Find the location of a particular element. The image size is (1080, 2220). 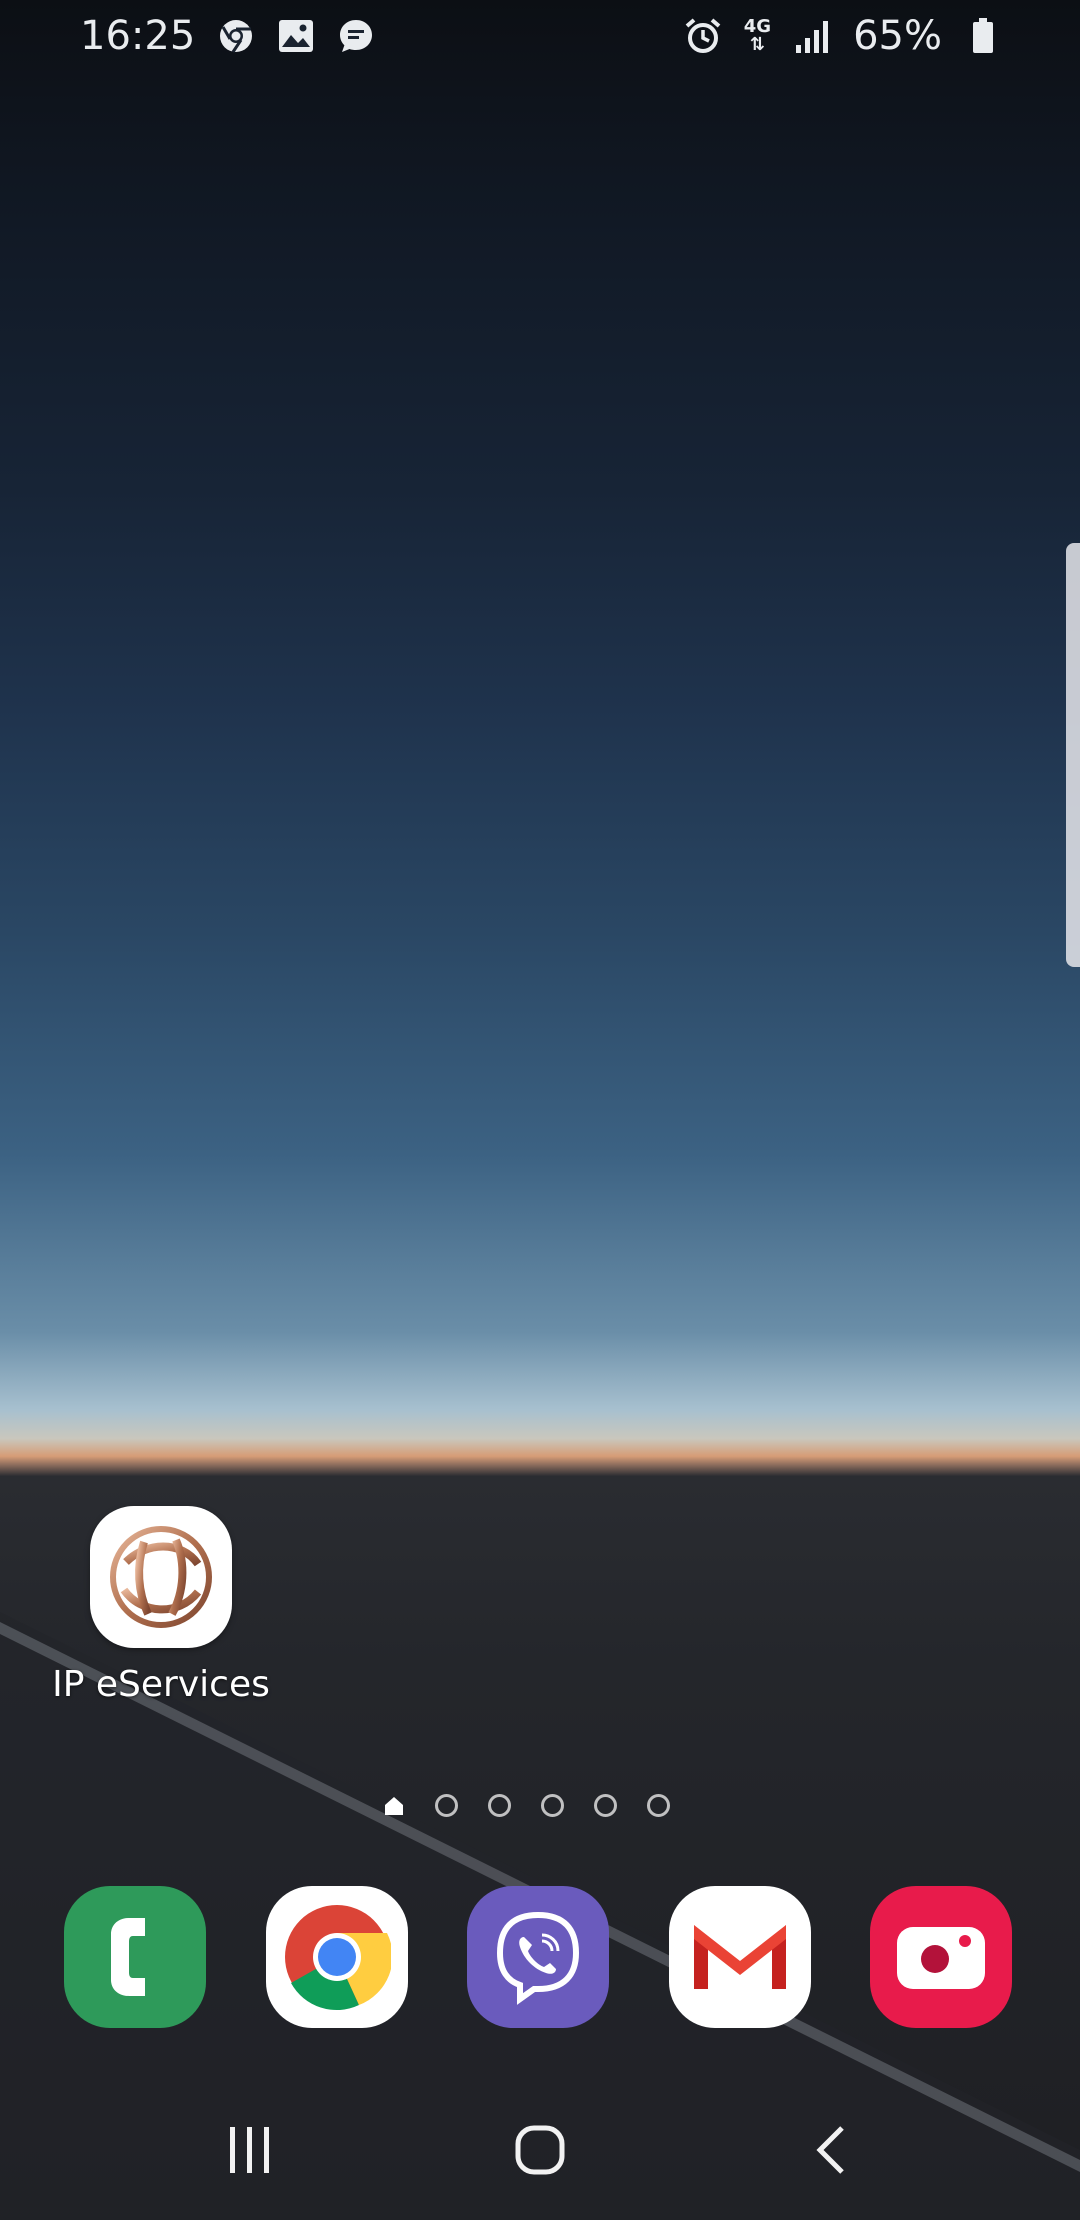

network-type-indicator: 4G ⇅ is located at coordinates (757, 36).